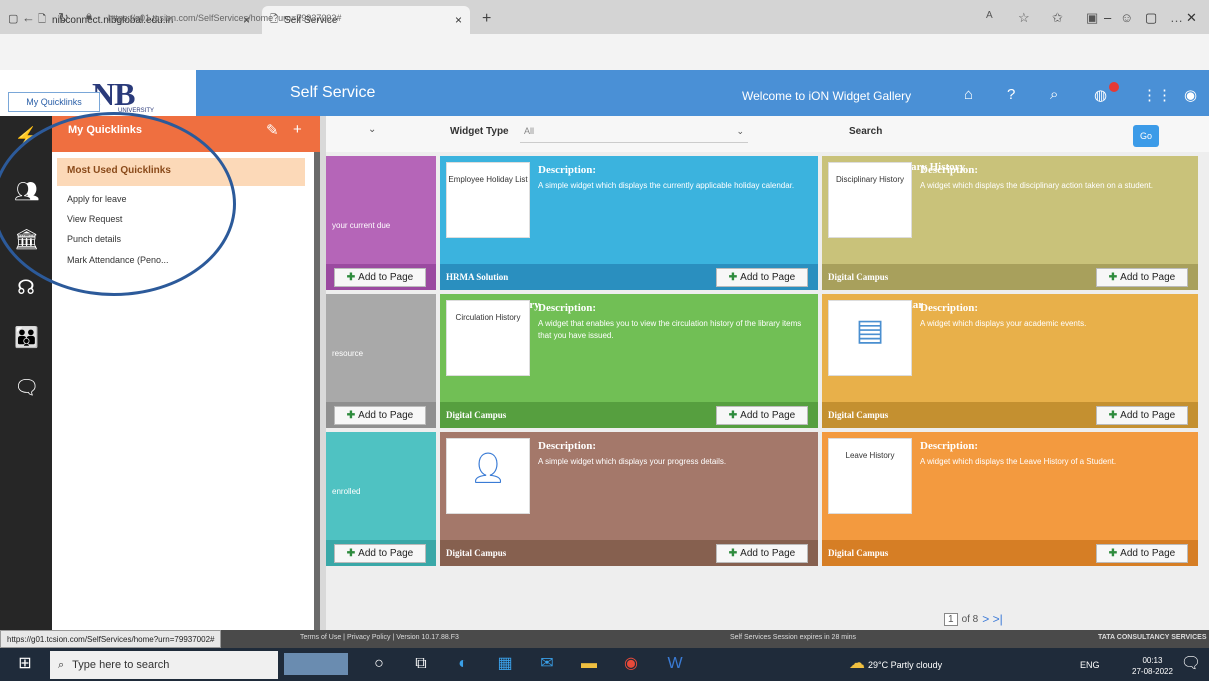 The width and height of the screenshot is (1209, 681). I want to click on widget-body, so click(381, 210).